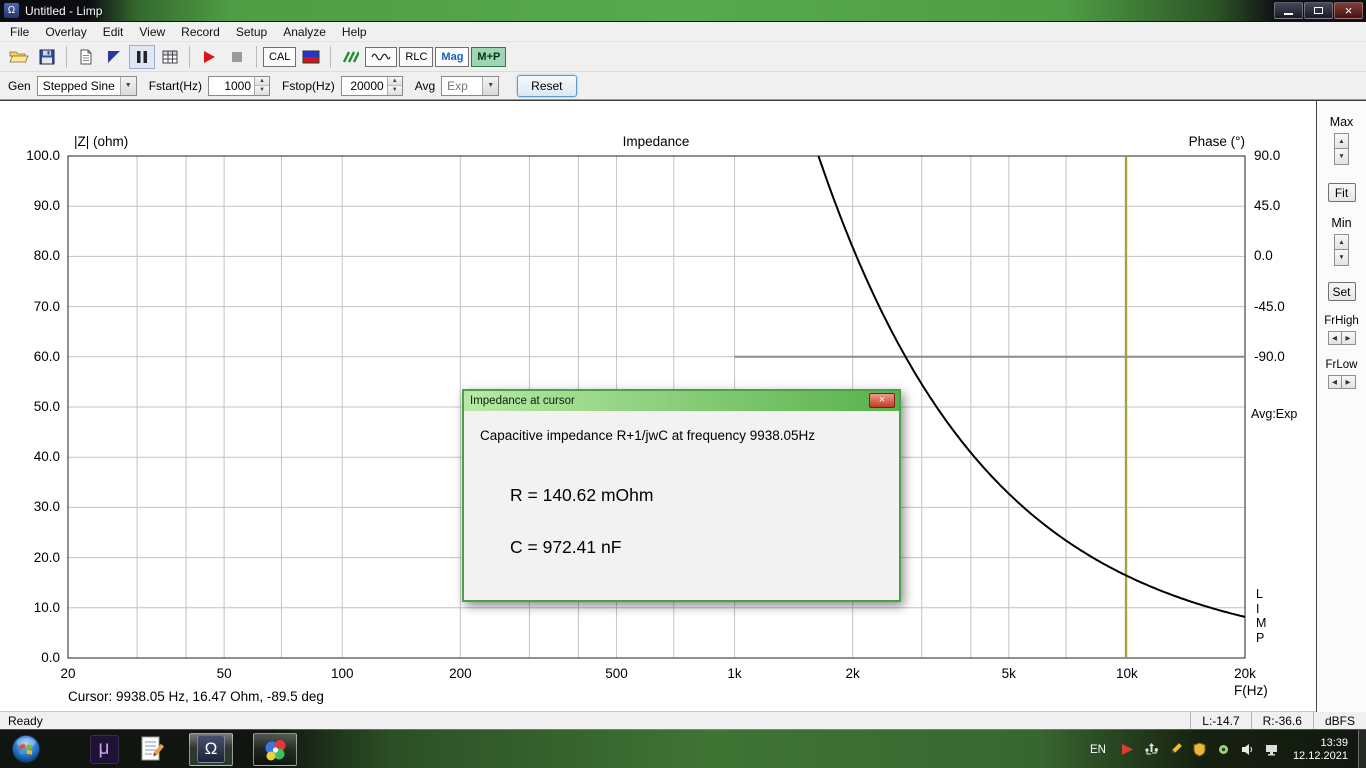 This screenshot has height=768, width=1366. I want to click on limp-omega-icon: Ω, so click(211, 749).